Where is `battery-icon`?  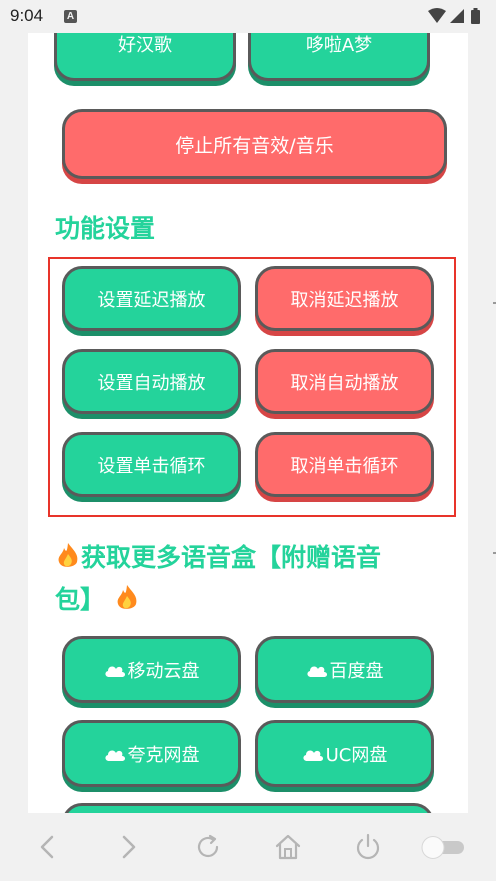 battery-icon is located at coordinates (475, 16).